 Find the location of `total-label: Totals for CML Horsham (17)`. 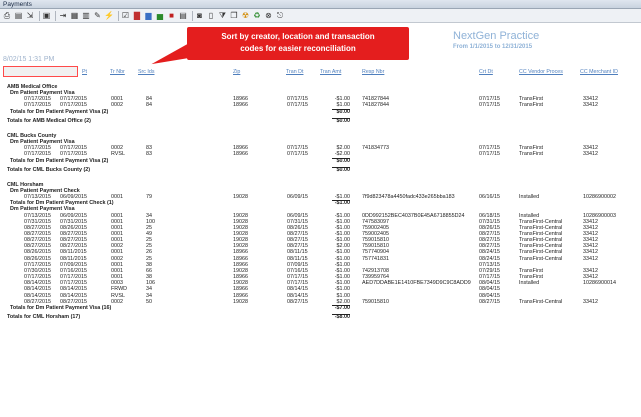

total-label: Totals for CML Horsham (17) is located at coordinates (44, 316).